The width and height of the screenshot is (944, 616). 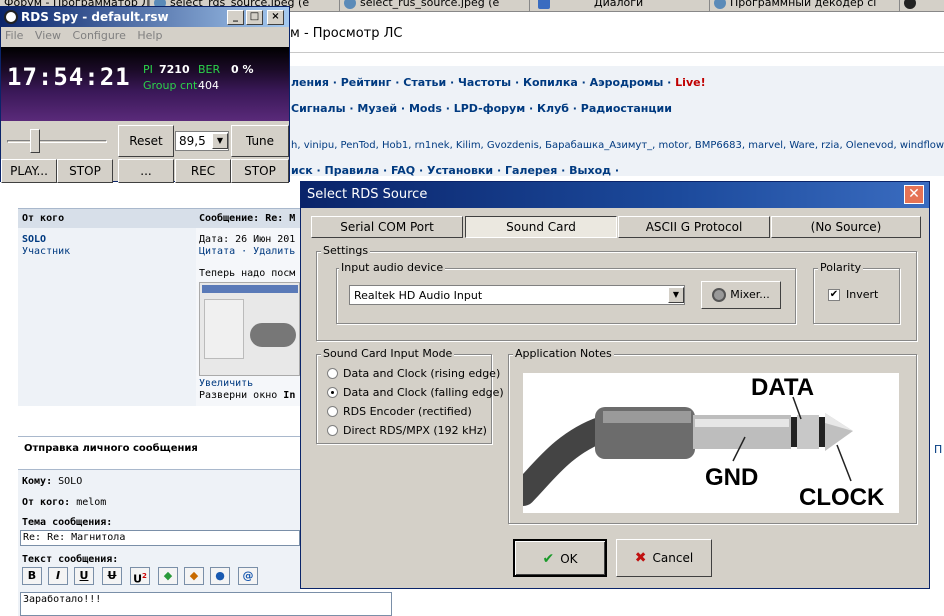 What do you see at coordinates (914, 194) in the screenshot?
I see `close-icon: ✕` at bounding box center [914, 194].